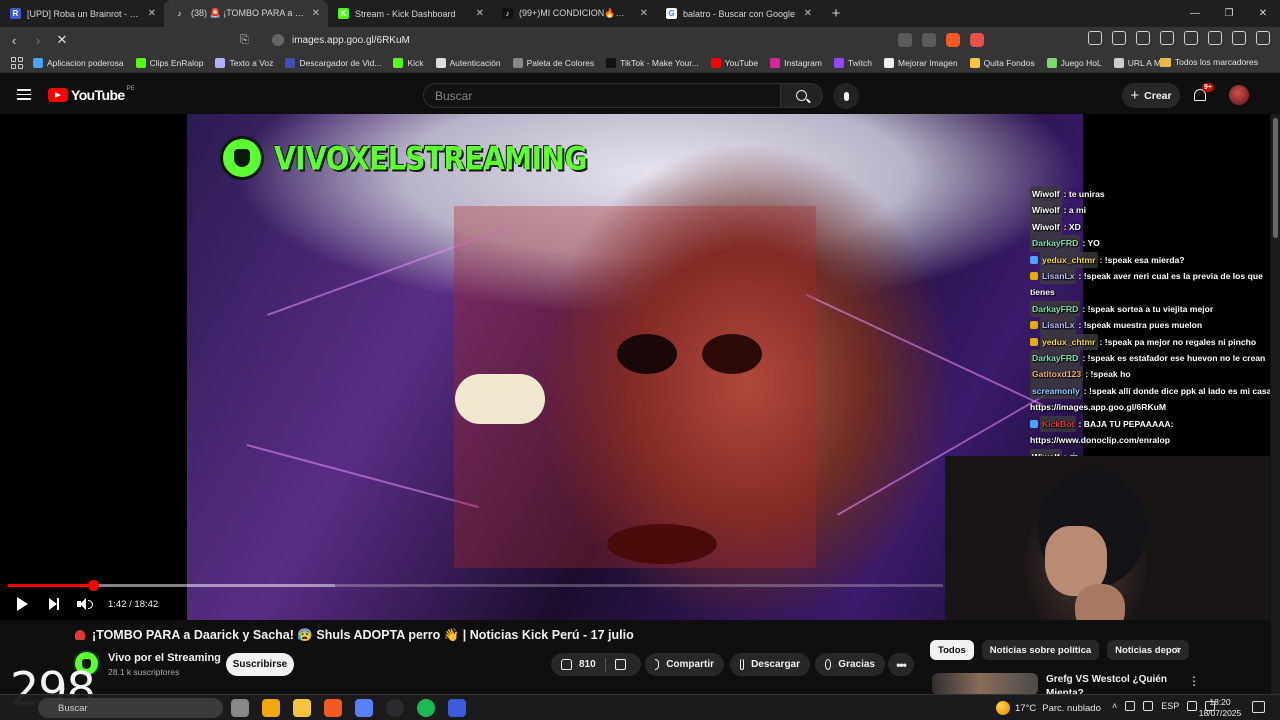 This screenshot has height=720, width=1280. Describe the element at coordinates (574, 13) in the screenshot. I see `browser-tab: ♪ (99+)MI CONDICION🔥🔥 #fyp # ✕` at that location.